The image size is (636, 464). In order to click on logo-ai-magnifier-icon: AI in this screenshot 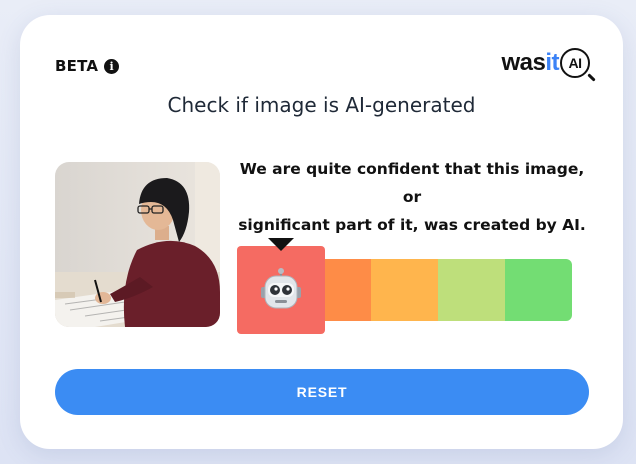, I will do `click(575, 63)`.